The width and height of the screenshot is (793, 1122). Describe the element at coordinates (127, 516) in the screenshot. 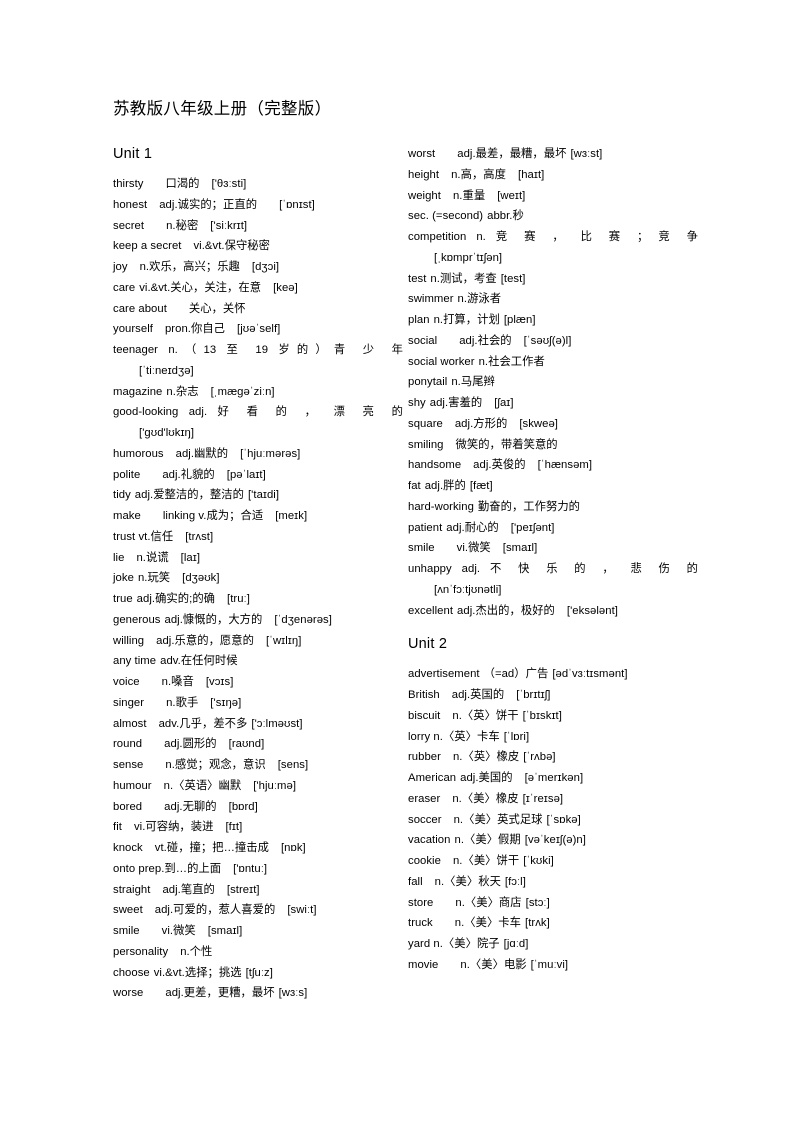

I see `entry-word: make` at that location.